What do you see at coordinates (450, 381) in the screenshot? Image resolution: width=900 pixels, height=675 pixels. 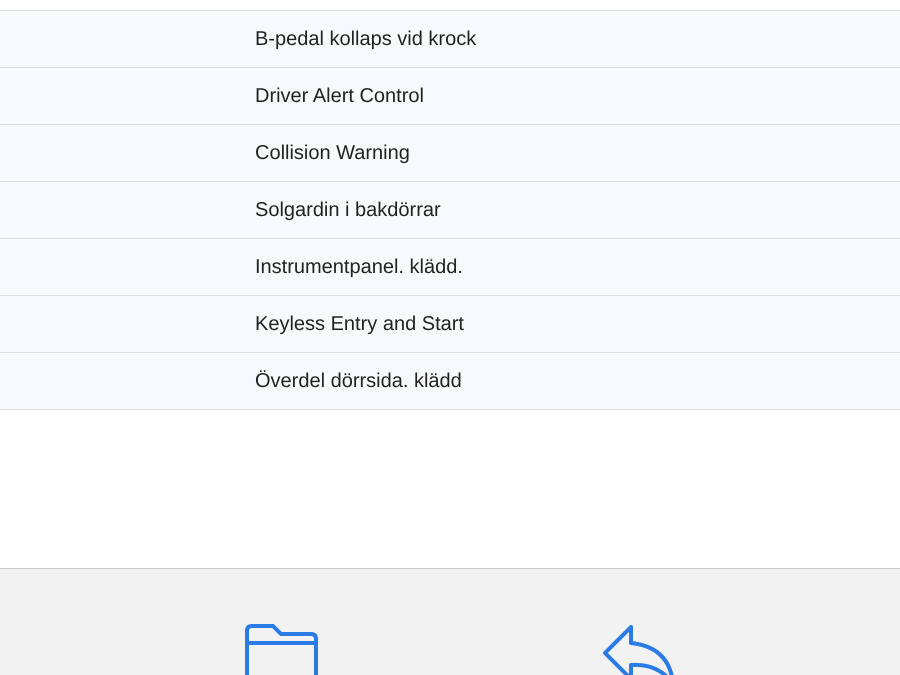 I see `list-item: Överdel dörrsida. klädd` at bounding box center [450, 381].